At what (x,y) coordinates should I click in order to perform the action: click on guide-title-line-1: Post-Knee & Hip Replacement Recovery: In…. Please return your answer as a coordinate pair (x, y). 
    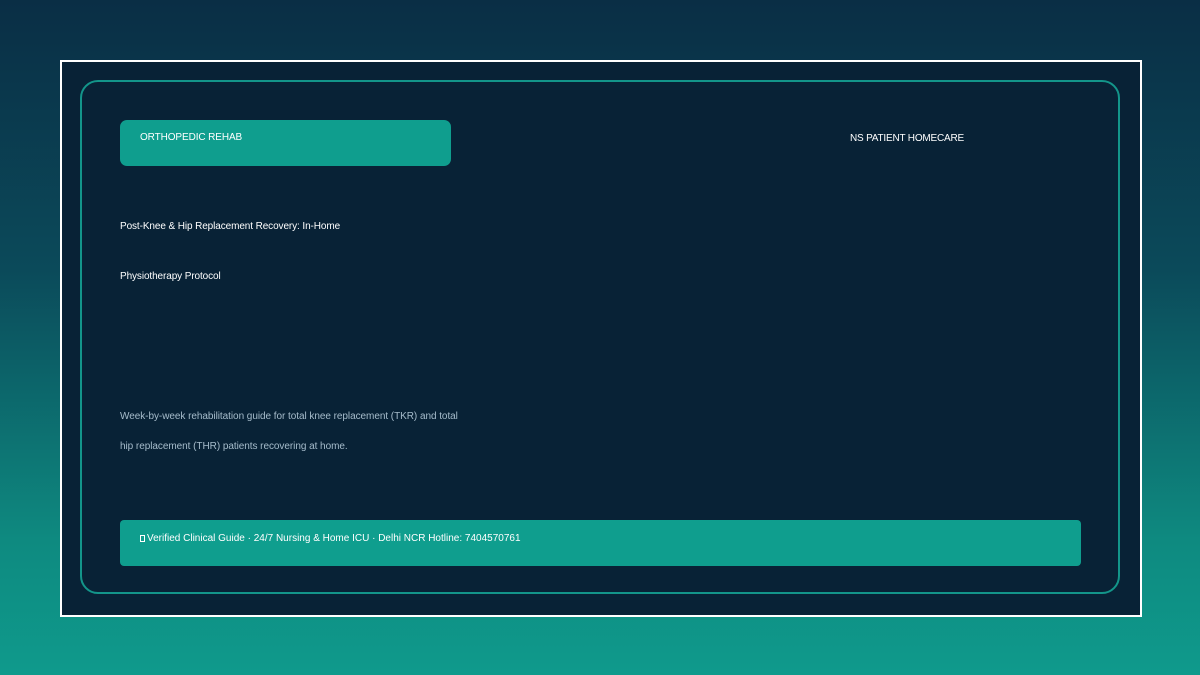
    Looking at the image, I should click on (230, 226).